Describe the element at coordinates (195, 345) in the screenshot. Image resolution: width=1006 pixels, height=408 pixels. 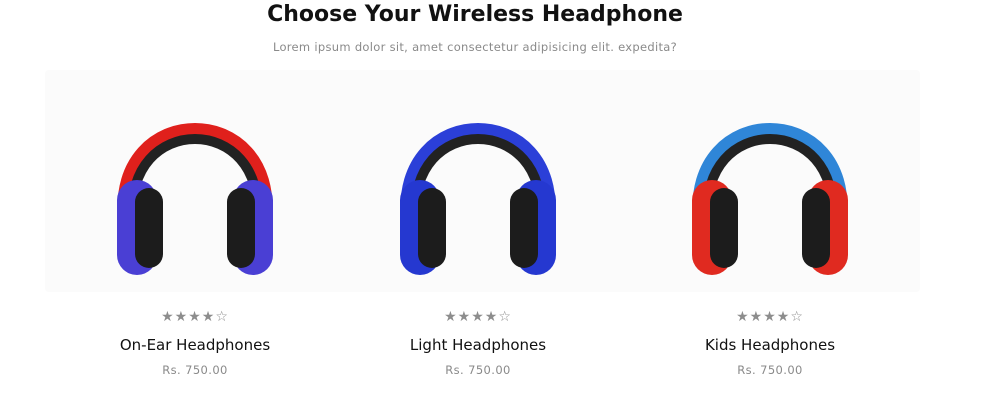
I see `product-name: On-Ear Headphones` at that location.